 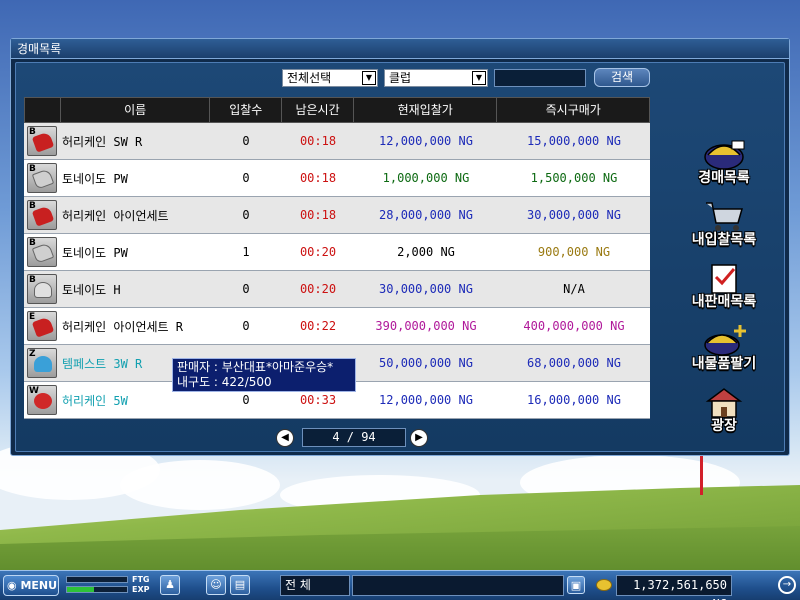 I want to click on header-icon-col, so click(x=43, y=110).